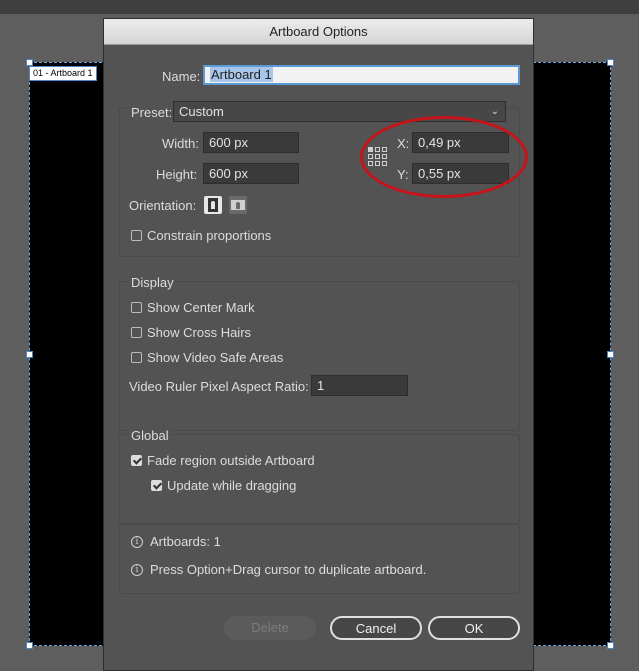 This screenshot has height=671, width=639. What do you see at coordinates (384, 163) in the screenshot?
I see `ref-point-bottom-right` at bounding box center [384, 163].